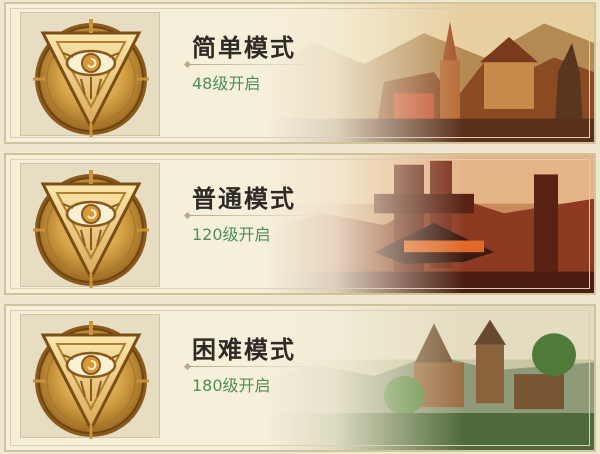 The image size is (600, 454). Describe the element at coordinates (231, 385) in the screenshot. I see `unlock-level-text: 180级开启` at that location.